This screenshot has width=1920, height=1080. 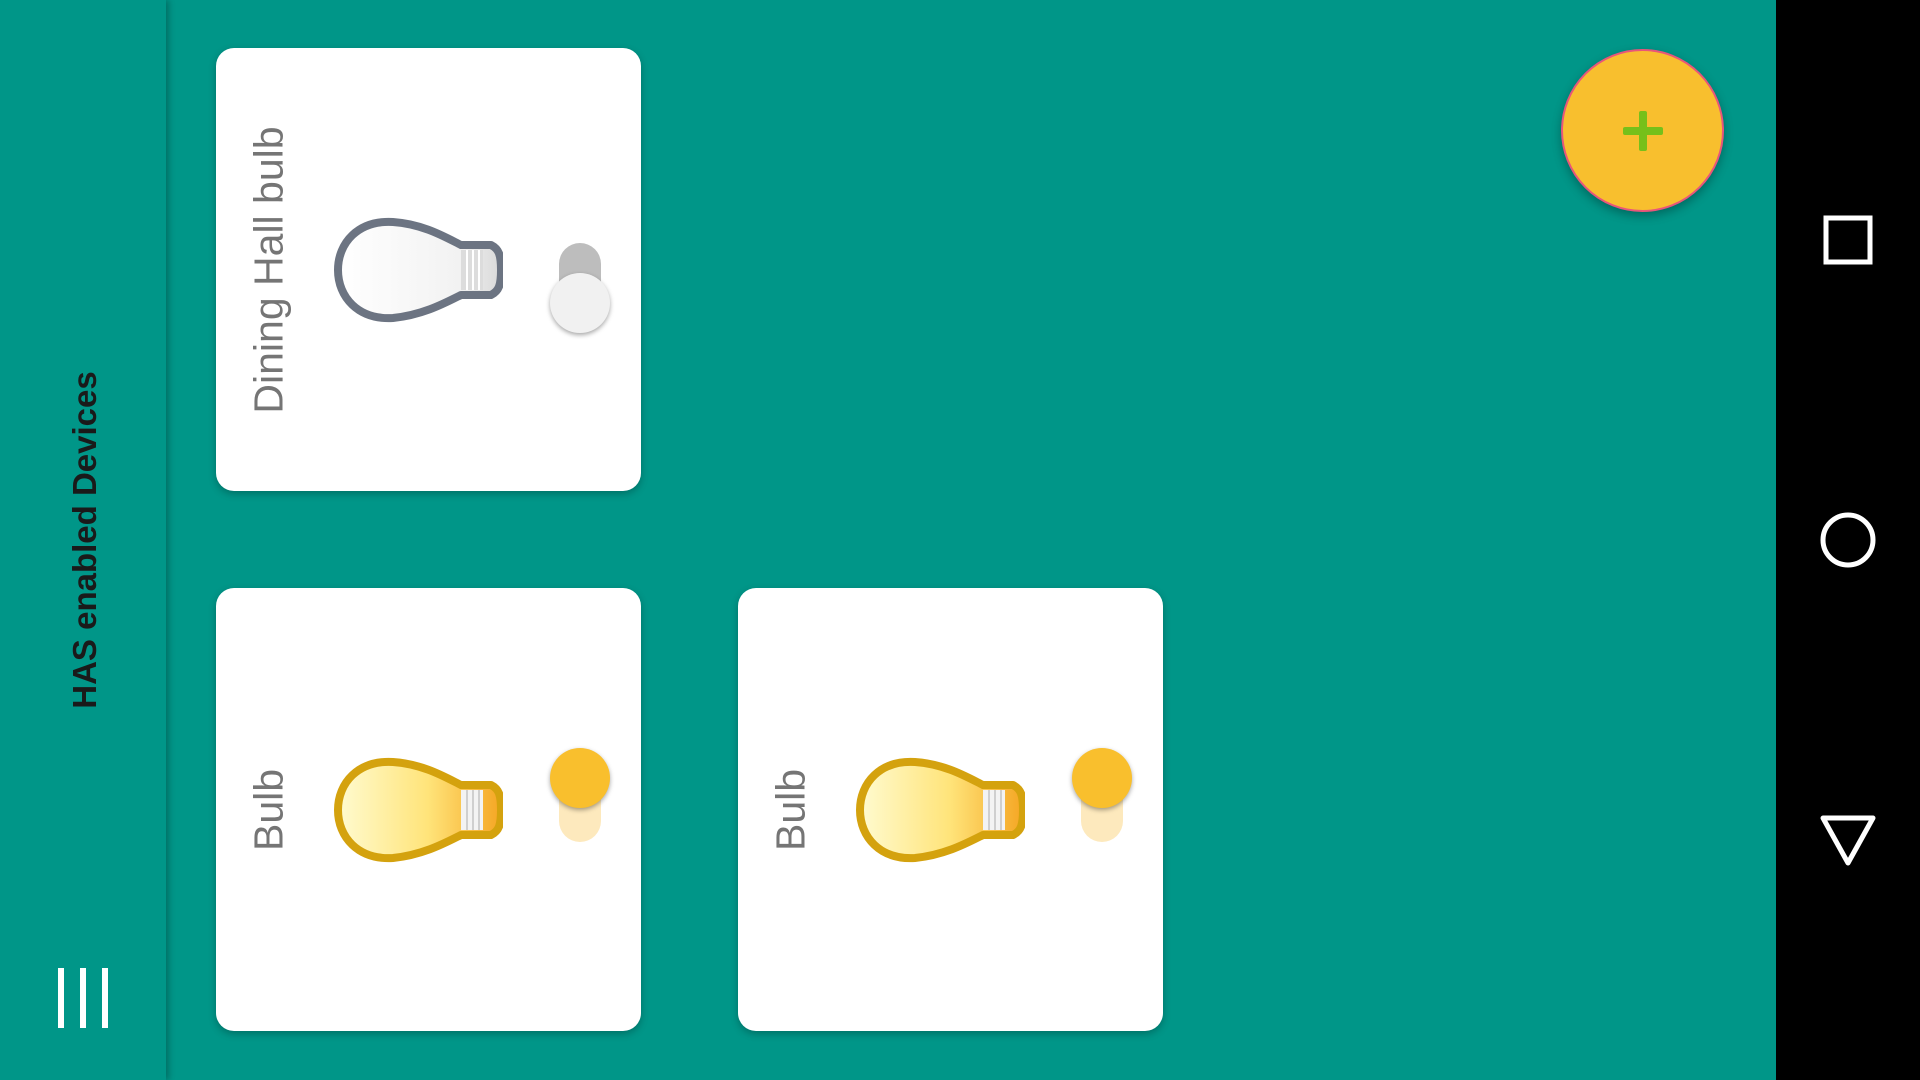 I want to click on back-triangle-icon, so click(x=1848, y=840).